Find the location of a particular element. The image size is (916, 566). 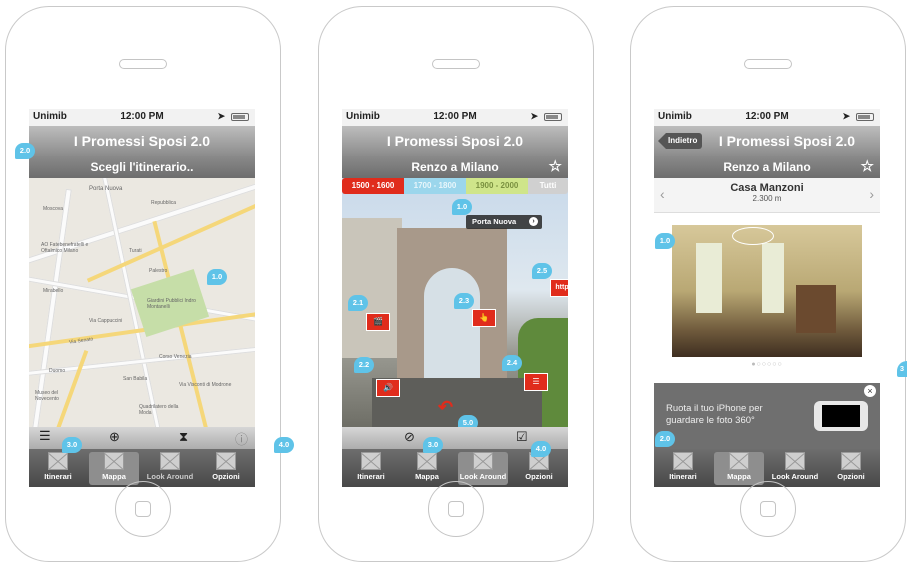

link-icon: http is located at coordinates (559, 288).